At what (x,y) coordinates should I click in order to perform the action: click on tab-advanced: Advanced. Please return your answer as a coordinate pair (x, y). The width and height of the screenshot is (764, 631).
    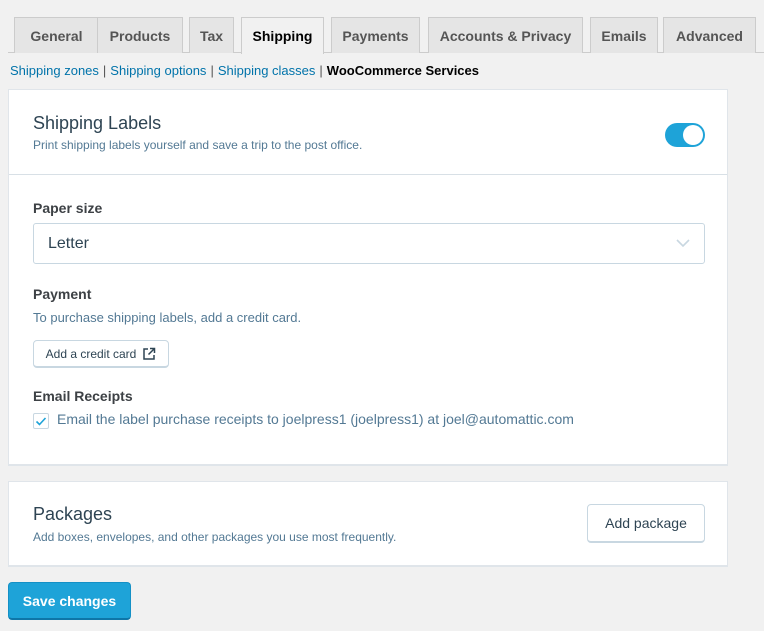
    Looking at the image, I should click on (709, 35).